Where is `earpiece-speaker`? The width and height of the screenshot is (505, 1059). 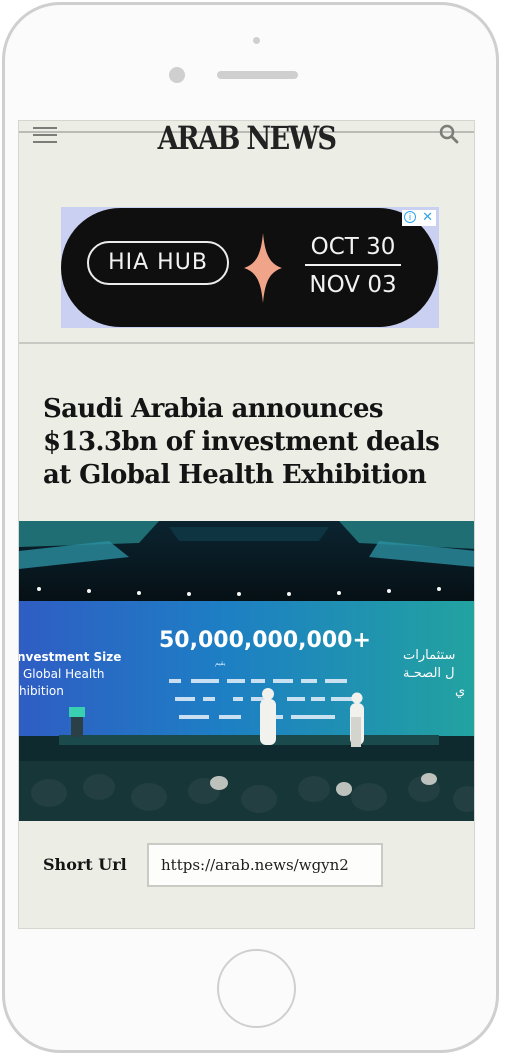 earpiece-speaker is located at coordinates (257, 75).